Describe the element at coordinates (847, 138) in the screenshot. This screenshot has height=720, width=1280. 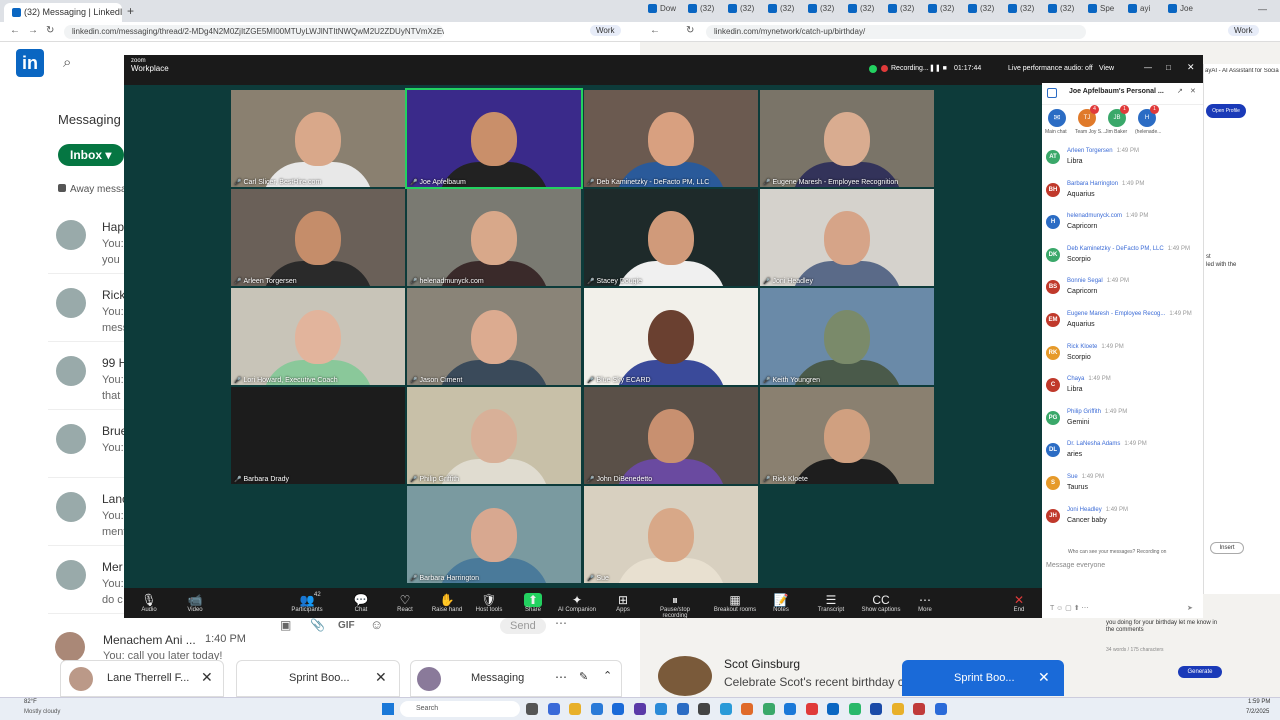
I see `participant-video-tile: Eugene Maresh - Employee Recognition` at that location.